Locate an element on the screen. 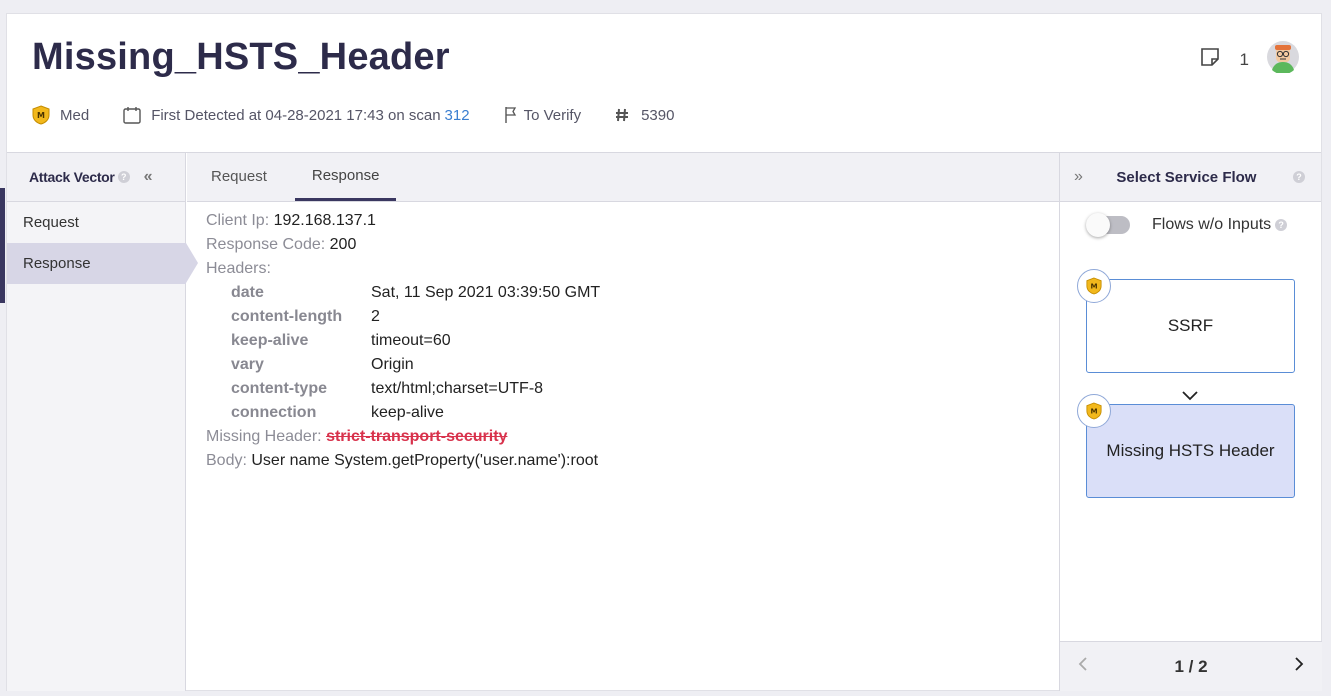 The width and height of the screenshot is (1331, 696). flows-toggle-row: Flows w/o Inputs ? is located at coordinates (1190, 219).